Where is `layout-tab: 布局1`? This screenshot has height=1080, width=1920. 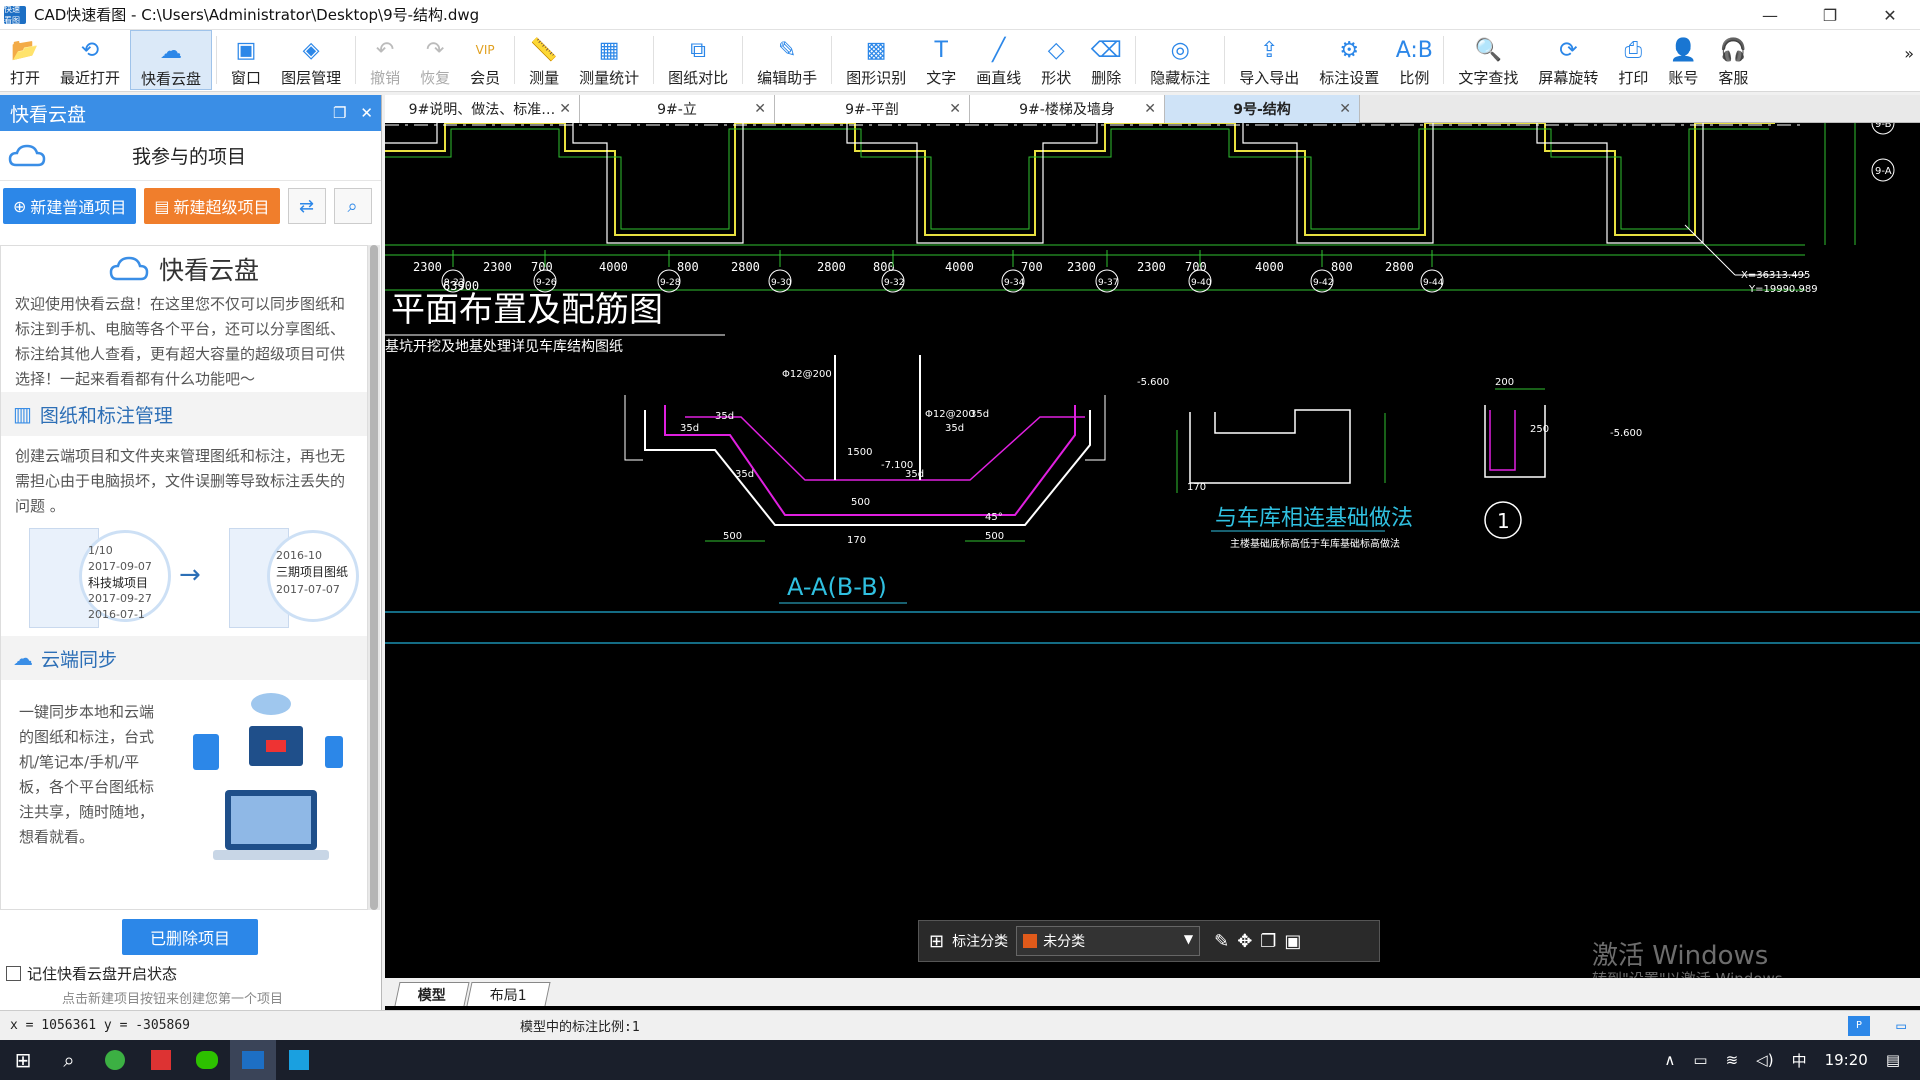
layout-tab: 布局1 is located at coordinates (508, 994).